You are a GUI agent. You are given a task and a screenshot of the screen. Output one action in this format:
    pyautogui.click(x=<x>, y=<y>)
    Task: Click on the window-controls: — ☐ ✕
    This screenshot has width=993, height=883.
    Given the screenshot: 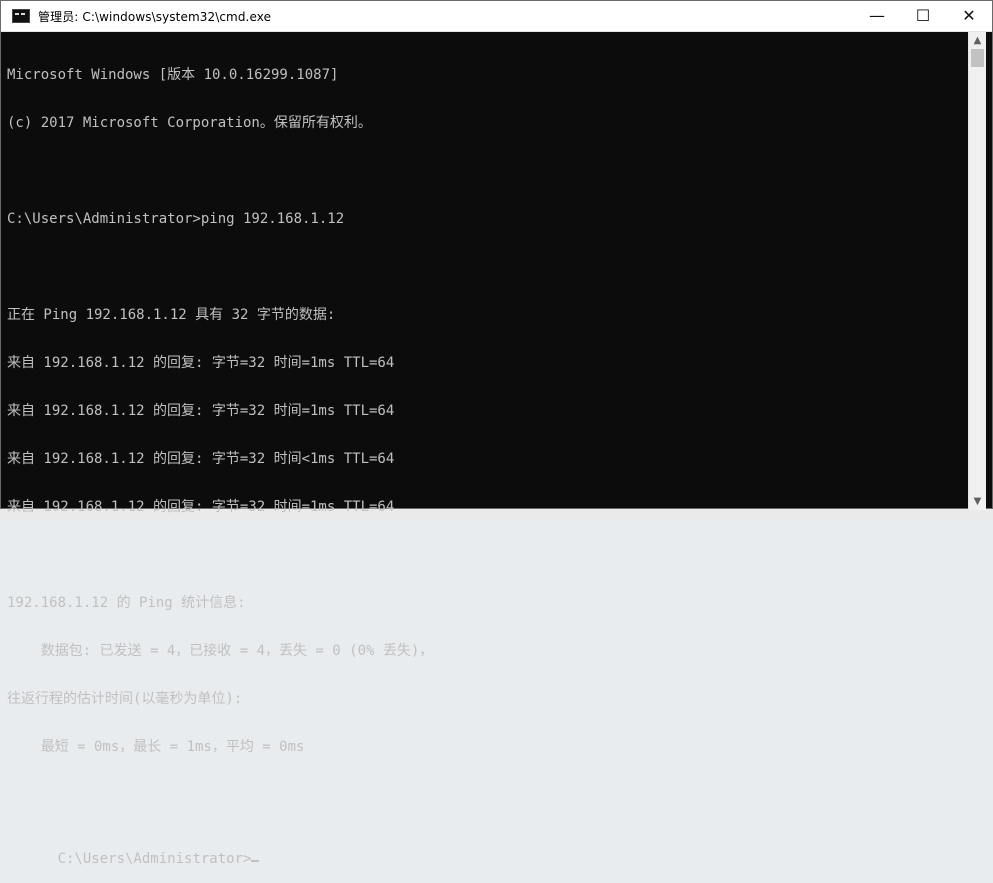 What is the action you would take?
    pyautogui.click(x=923, y=16)
    